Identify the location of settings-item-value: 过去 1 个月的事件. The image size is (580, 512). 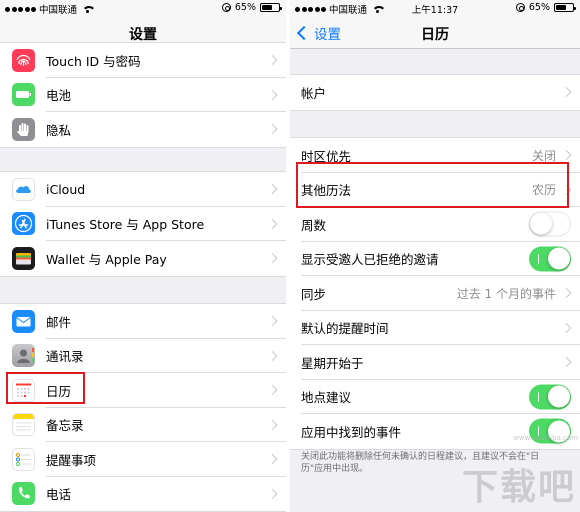
(506, 293).